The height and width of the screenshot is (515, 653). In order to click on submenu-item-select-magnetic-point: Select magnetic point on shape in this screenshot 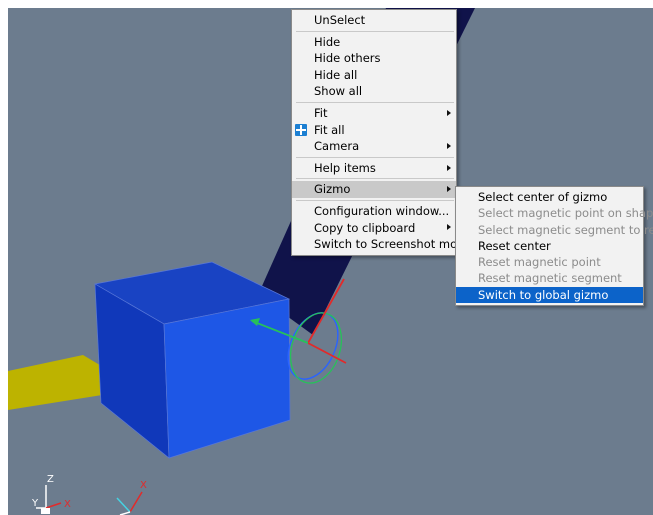, I will do `click(565, 213)`.